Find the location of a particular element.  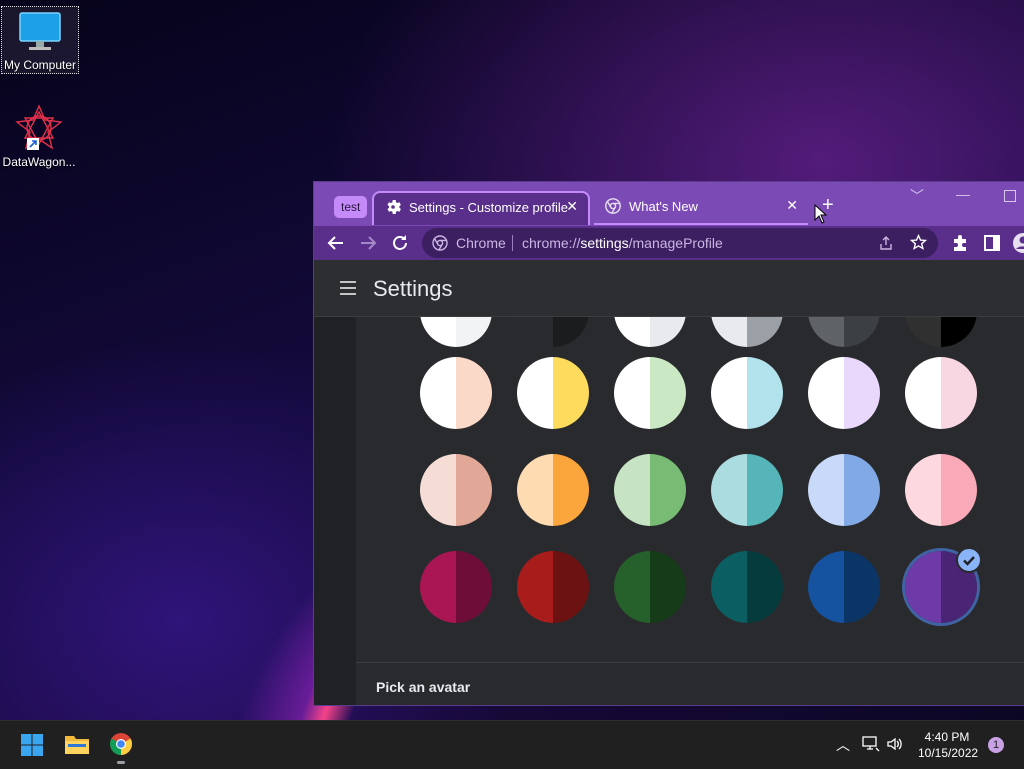

omnibox-origin-label: Chrome is located at coordinates (481, 243).